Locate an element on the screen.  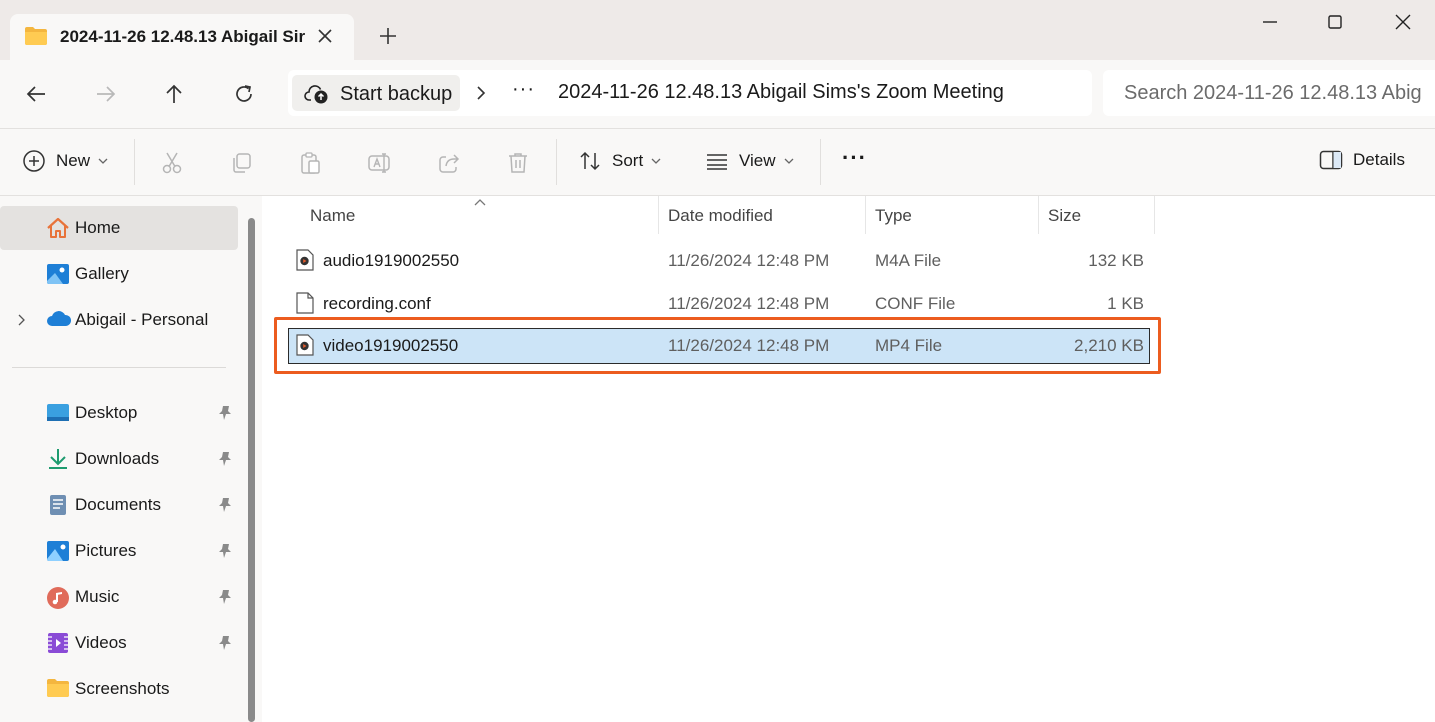
delete-icon is located at coordinates (518, 163).